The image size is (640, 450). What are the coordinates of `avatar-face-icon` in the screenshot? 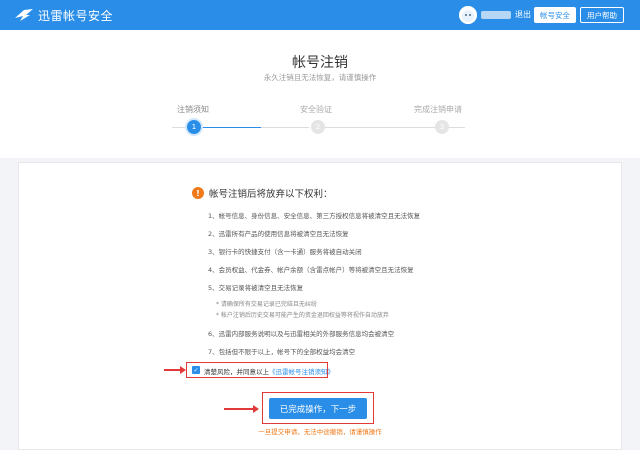 It's located at (468, 15).